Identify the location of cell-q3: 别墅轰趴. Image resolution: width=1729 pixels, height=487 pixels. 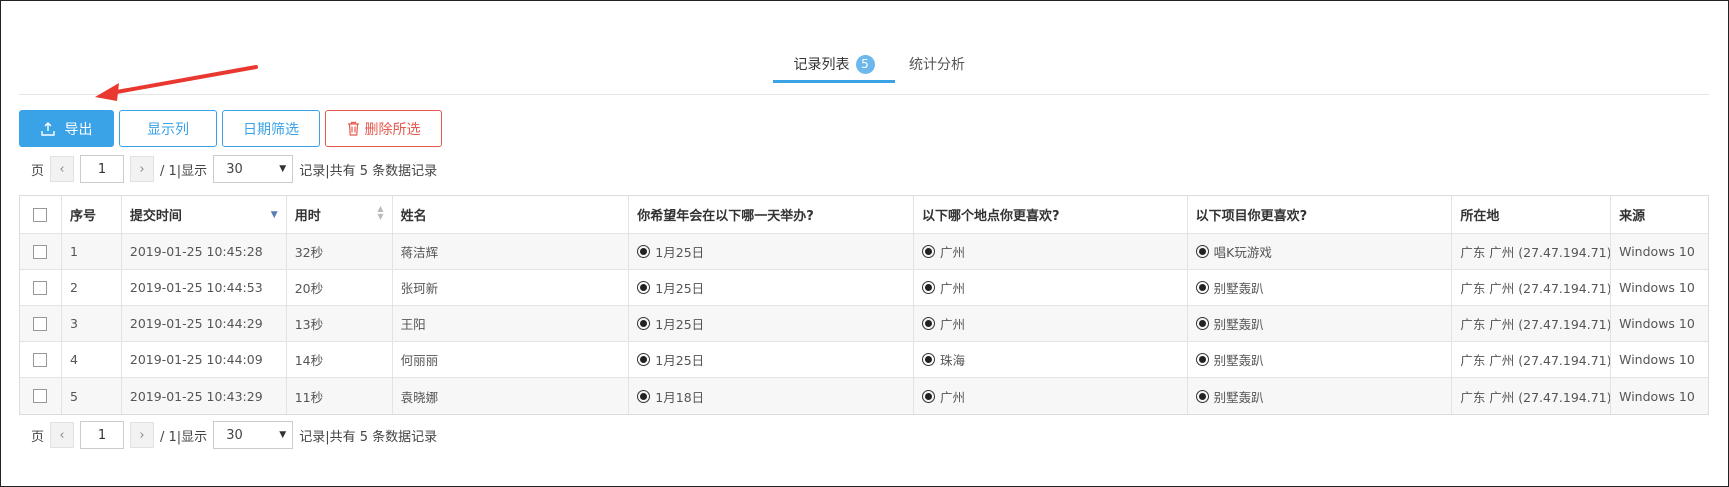
(1320, 396).